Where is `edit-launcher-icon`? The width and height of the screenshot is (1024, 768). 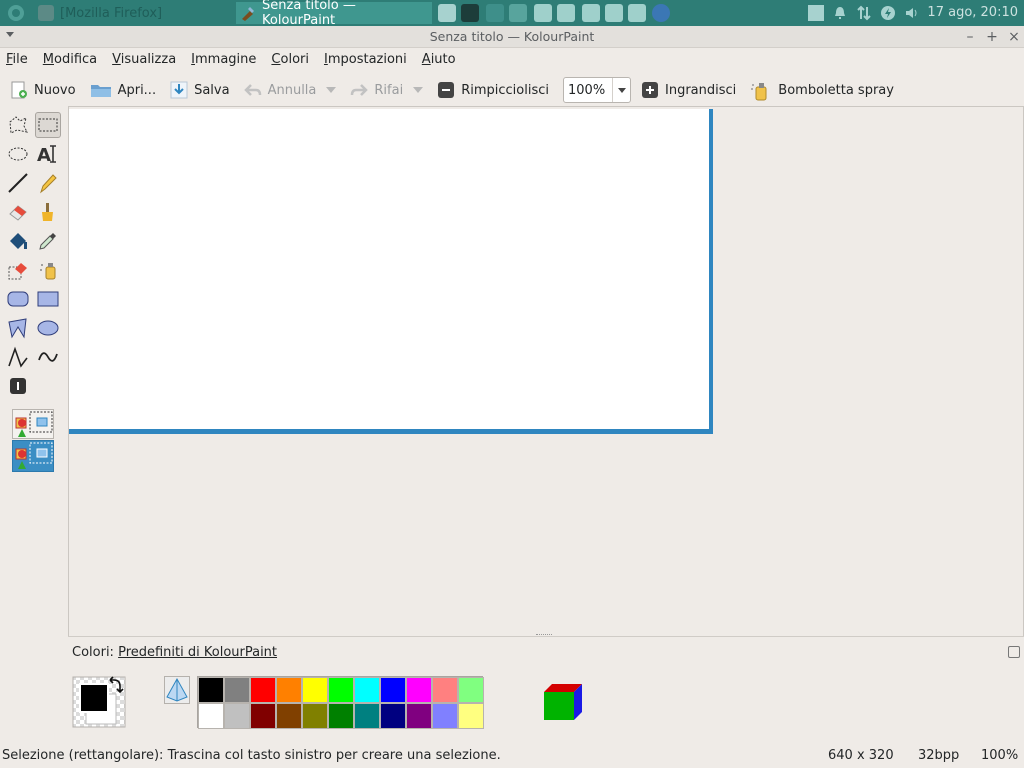
edit-launcher-icon is located at coordinates (591, 13).